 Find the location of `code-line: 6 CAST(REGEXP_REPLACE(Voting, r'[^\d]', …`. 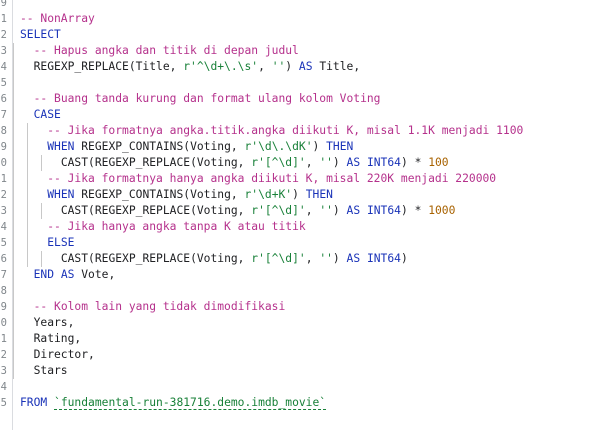

code-line: 6 CAST(REGEXP_REPLACE(Voting, r'[^\d]', … is located at coordinates (298, 259).